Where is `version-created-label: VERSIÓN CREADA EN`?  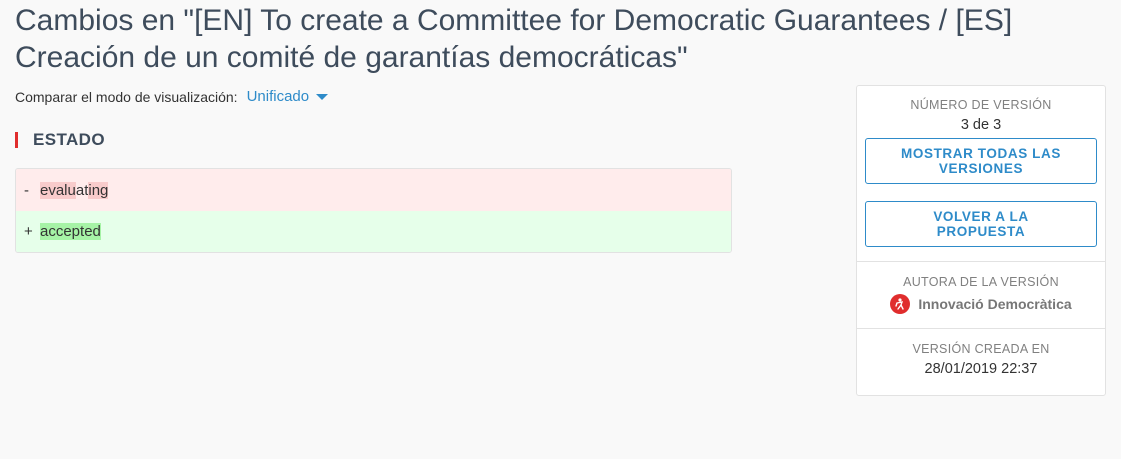
version-created-label: VERSIÓN CREADA EN is located at coordinates (981, 349).